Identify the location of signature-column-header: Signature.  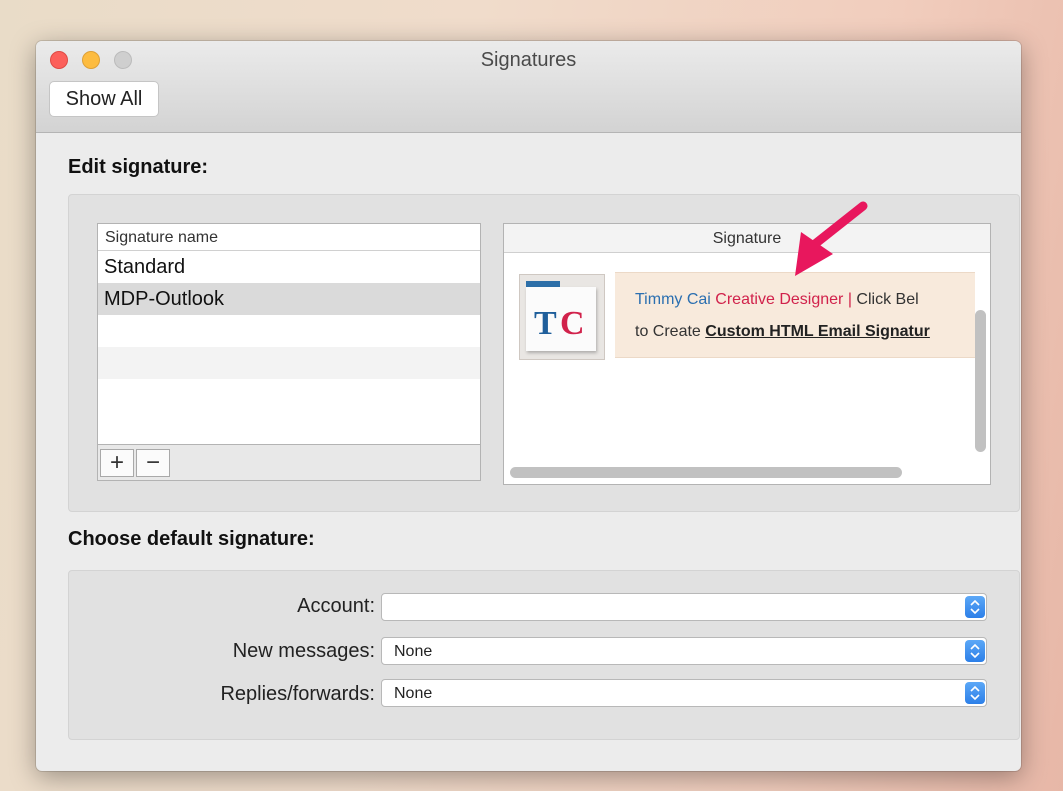
(747, 238).